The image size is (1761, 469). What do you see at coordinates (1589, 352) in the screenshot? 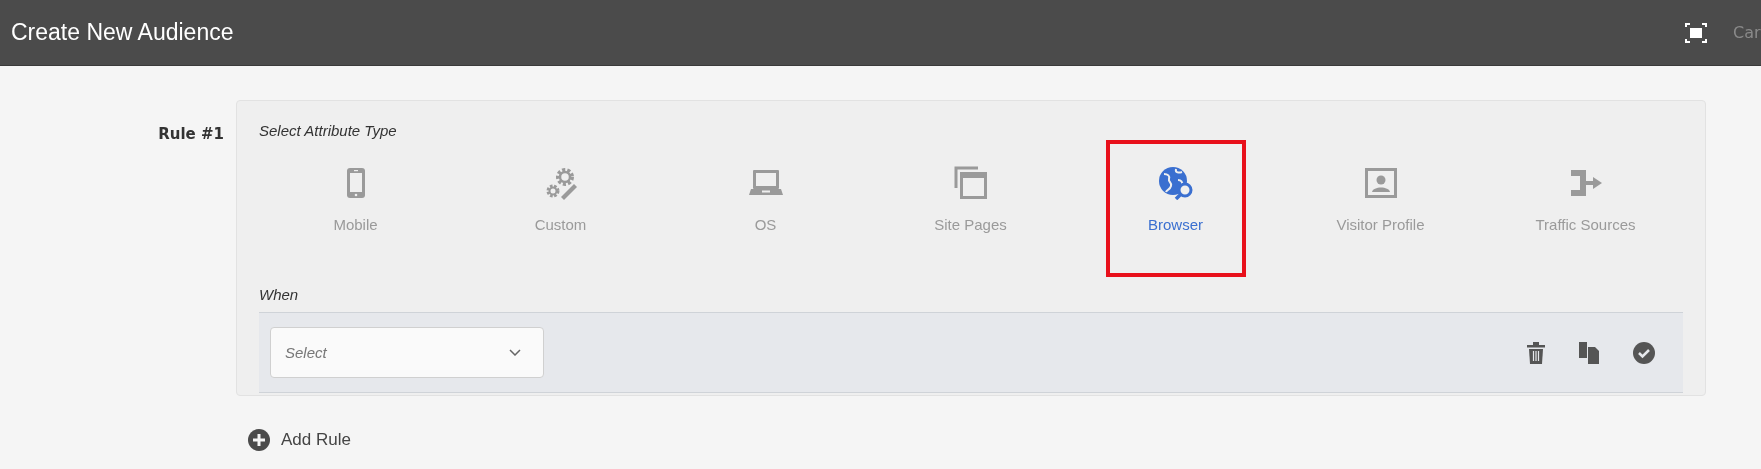
I see `copy-icon` at bounding box center [1589, 352].